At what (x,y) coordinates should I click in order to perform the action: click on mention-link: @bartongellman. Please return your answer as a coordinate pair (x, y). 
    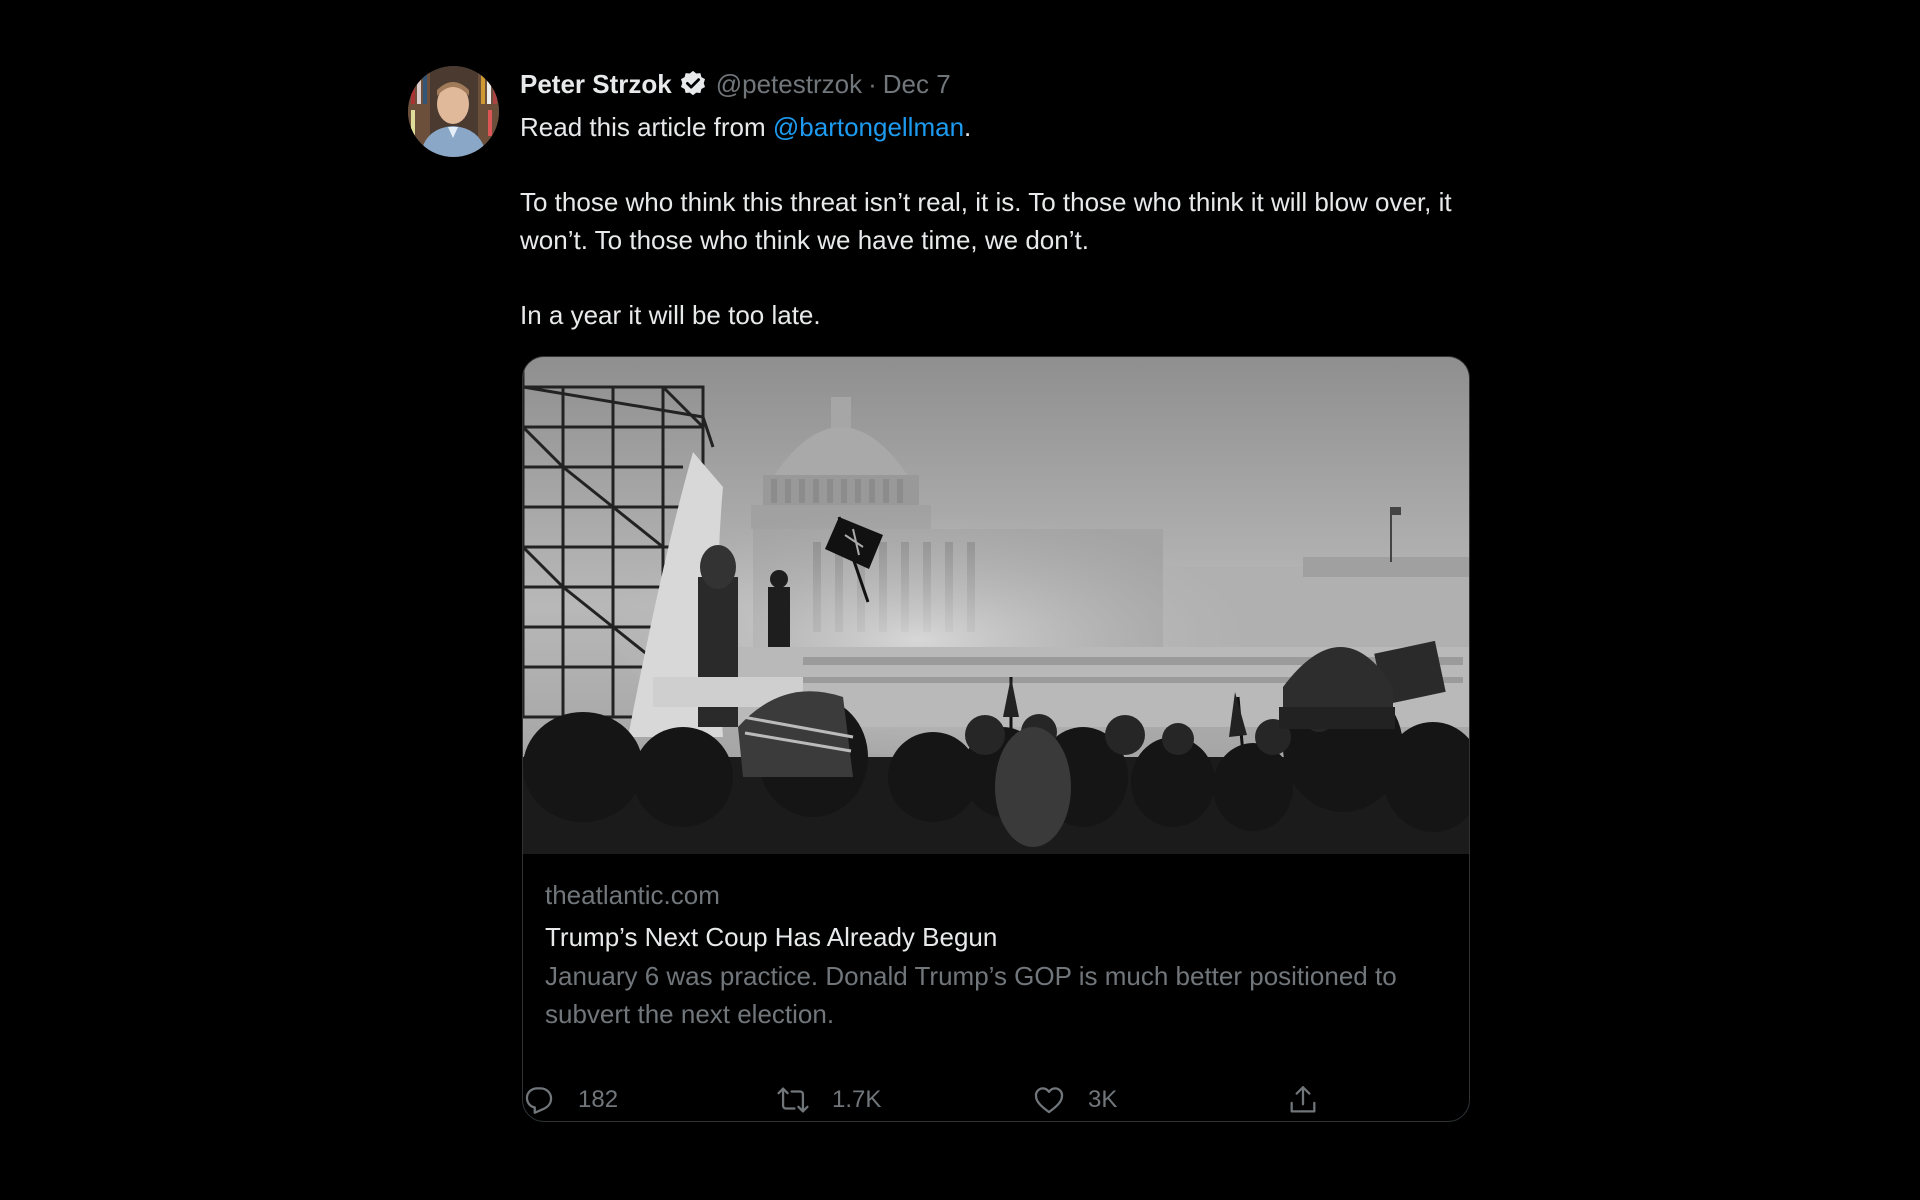
    Looking at the image, I should click on (868, 127).